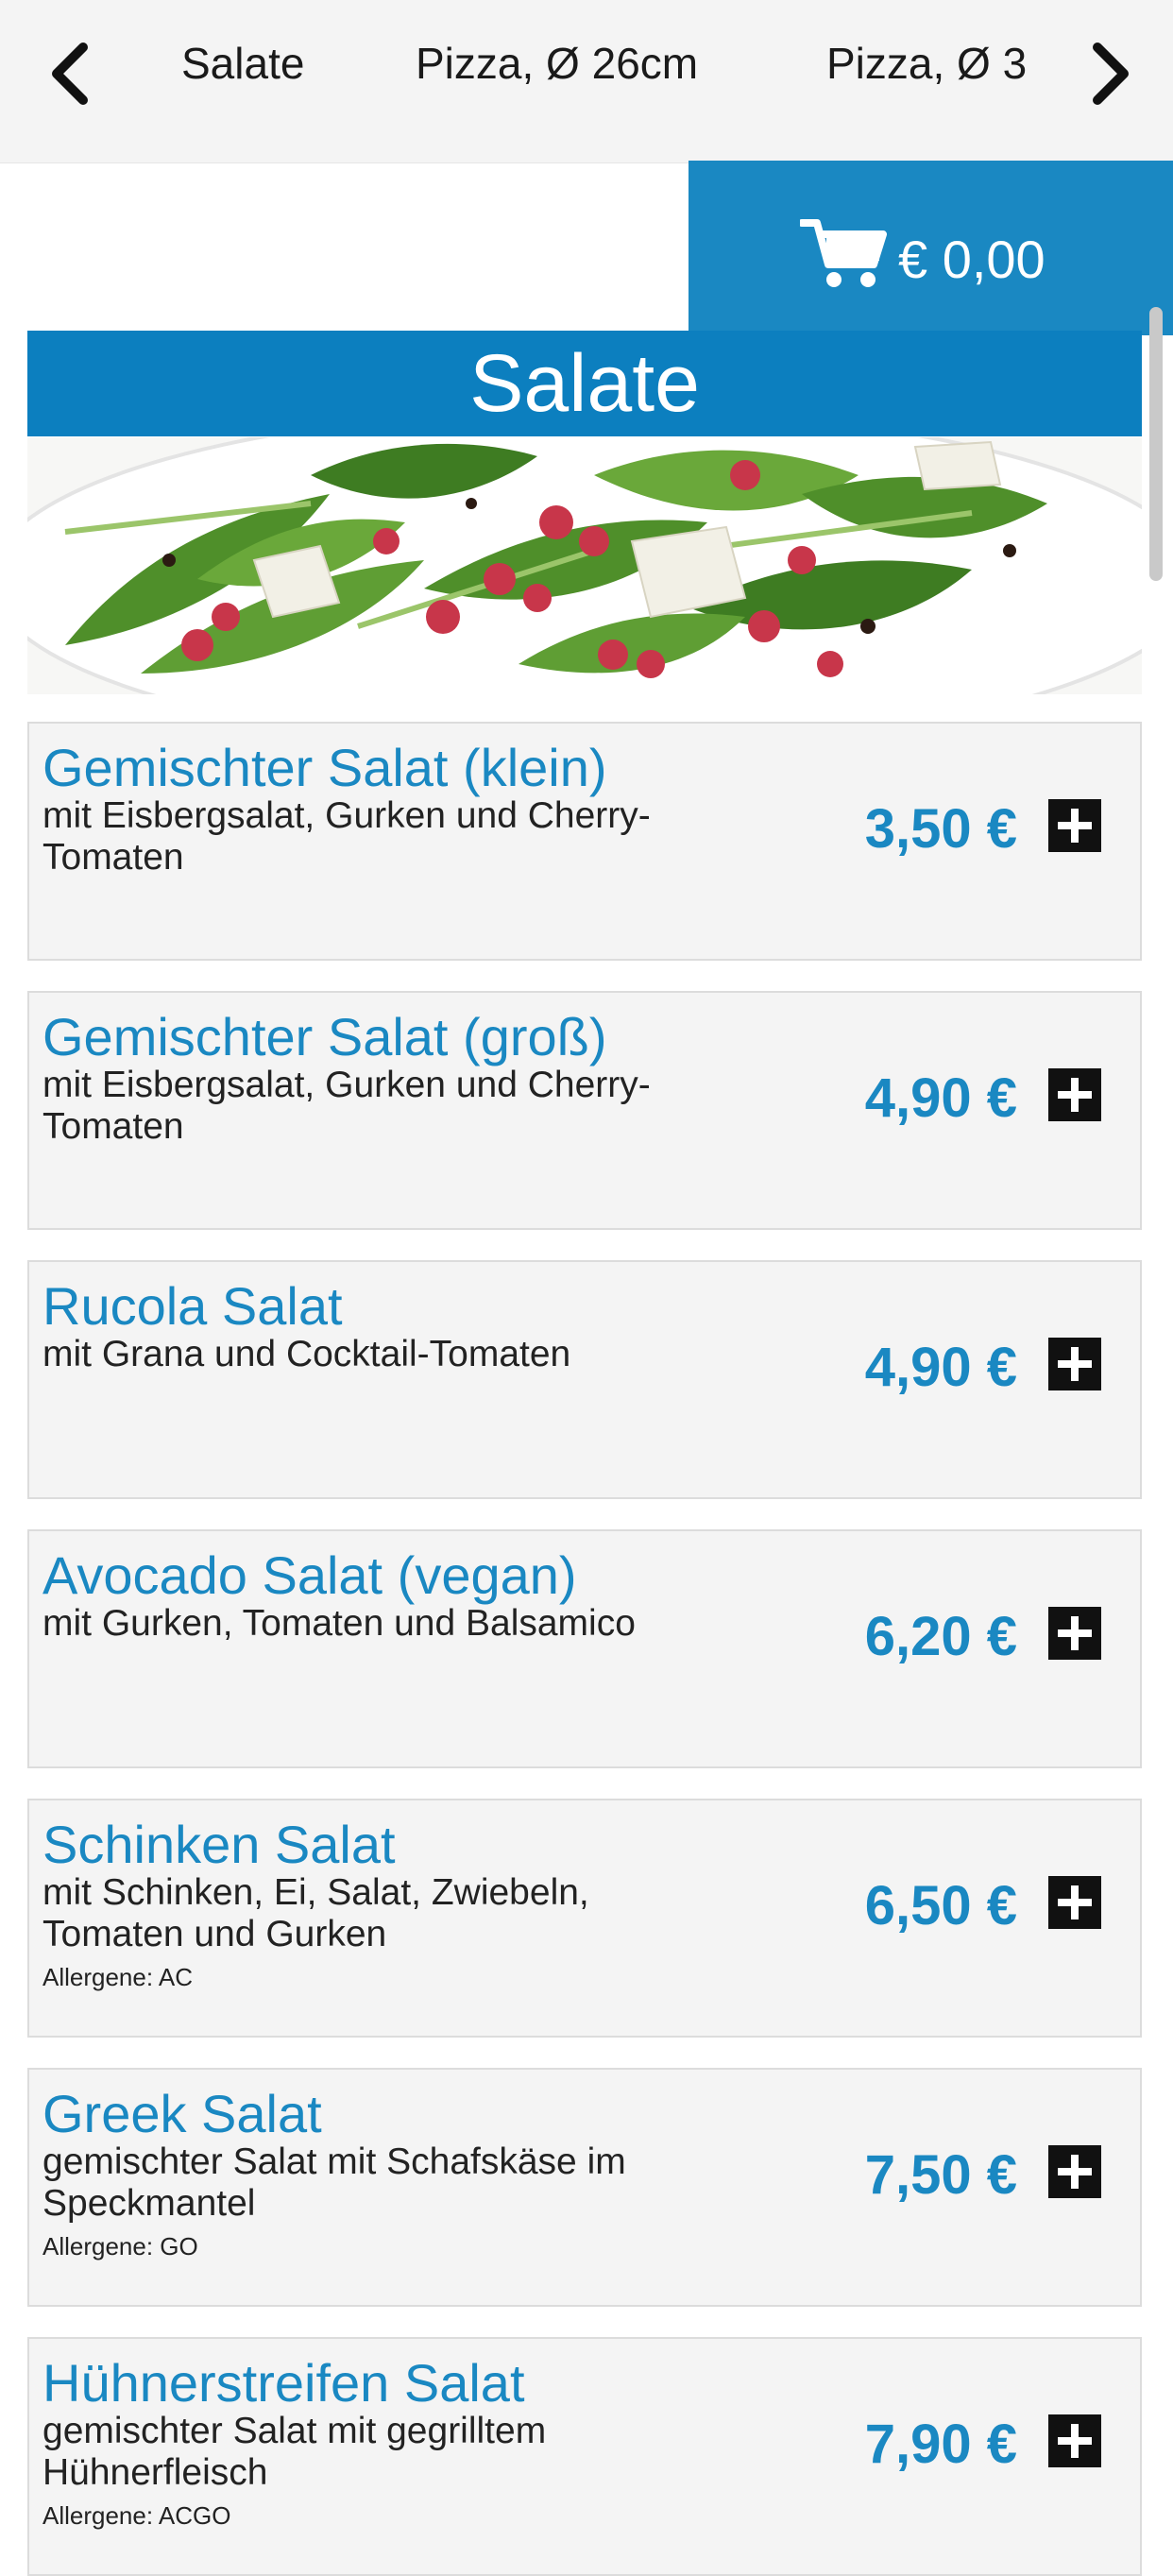 This screenshot has height=2576, width=1173. Describe the element at coordinates (972, 259) in the screenshot. I see `cart-total: € 0,00` at that location.